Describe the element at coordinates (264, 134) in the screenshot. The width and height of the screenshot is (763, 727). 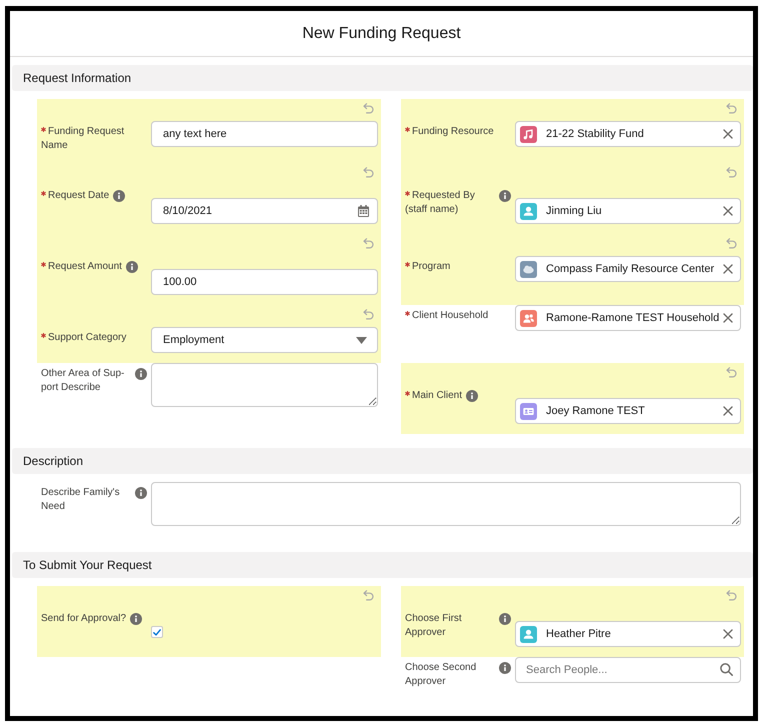
I see `text-field: any text here` at that location.